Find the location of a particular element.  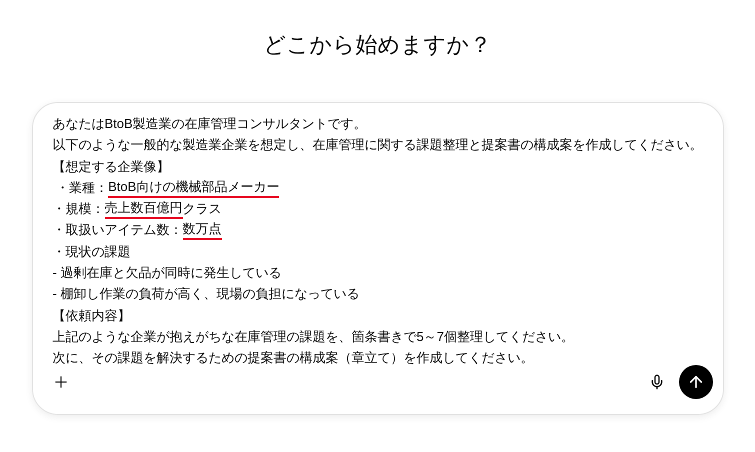

microphone-icon is located at coordinates (656, 382).